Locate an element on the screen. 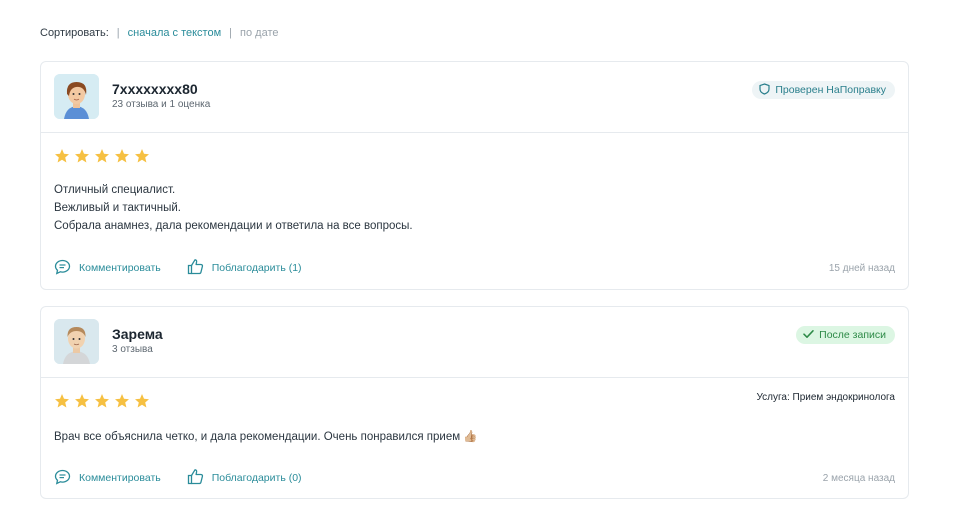  service-label: Услуга: Прием эндокринолога is located at coordinates (825, 397).